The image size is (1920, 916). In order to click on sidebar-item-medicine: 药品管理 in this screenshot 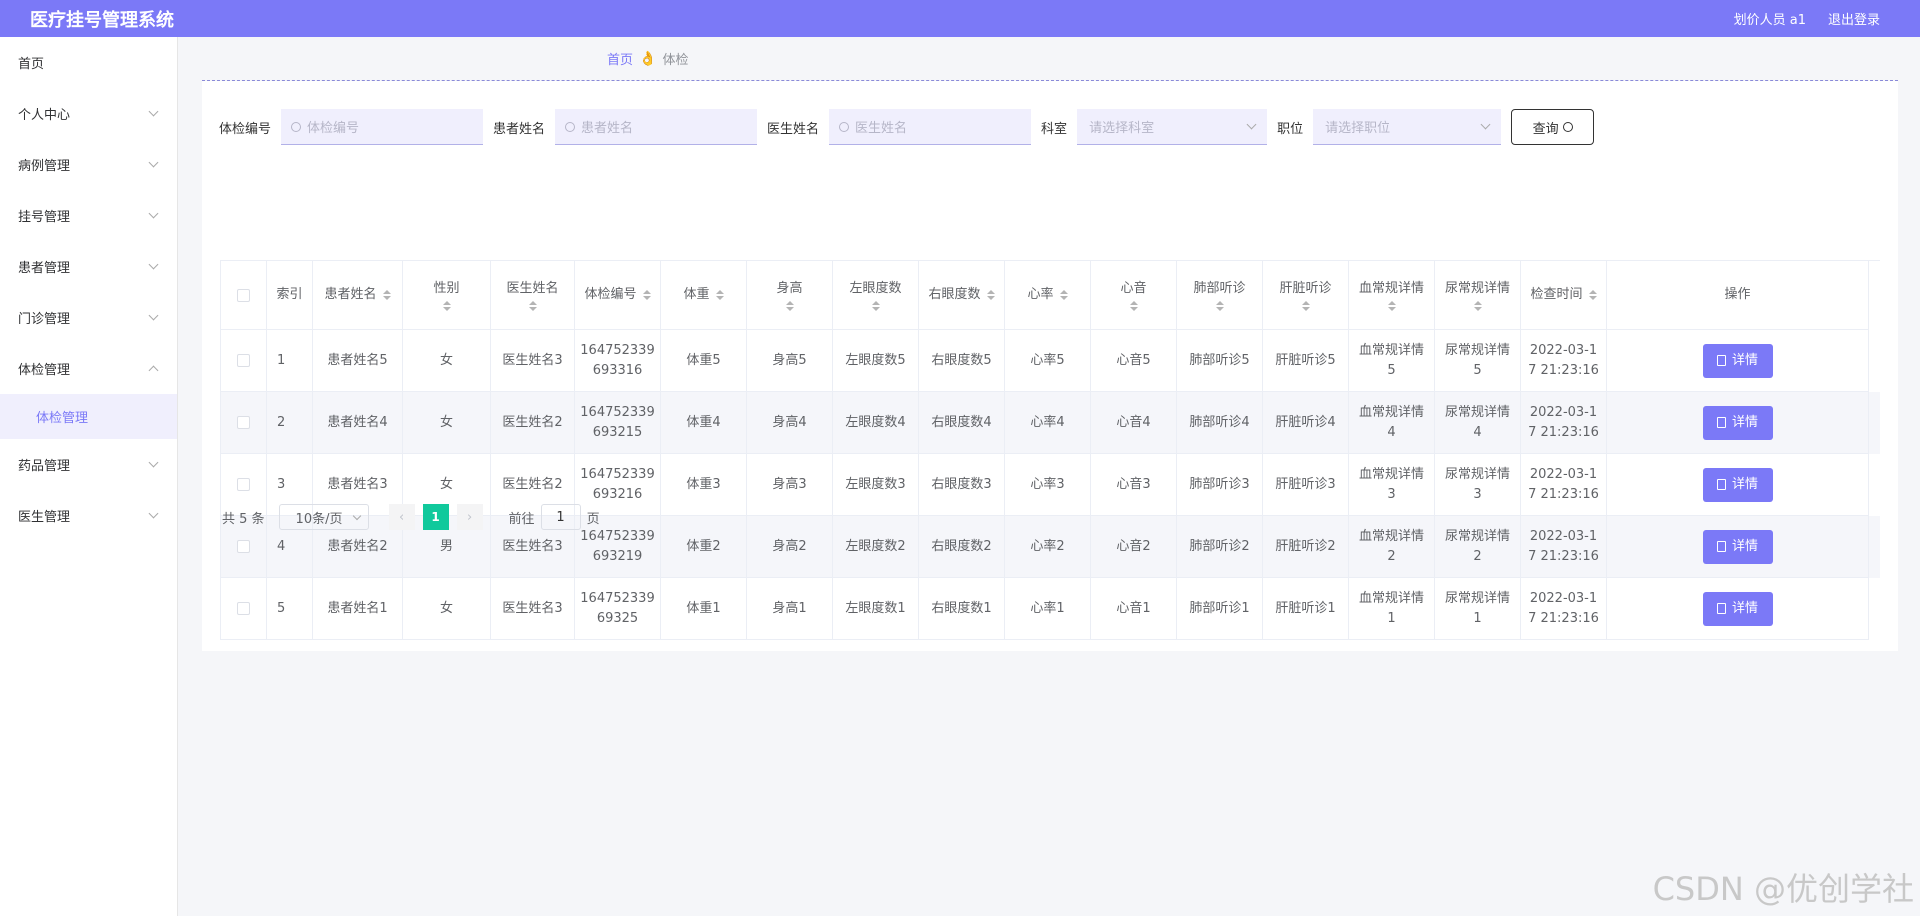, I will do `click(88, 464)`.